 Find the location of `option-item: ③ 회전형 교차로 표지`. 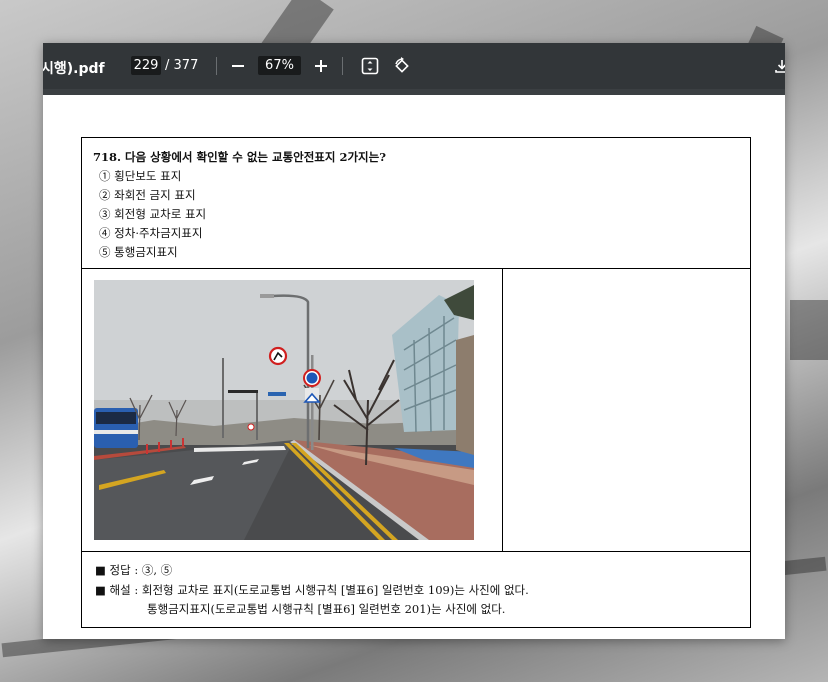

option-item: ③ 회전형 교차로 표지 is located at coordinates (153, 214).